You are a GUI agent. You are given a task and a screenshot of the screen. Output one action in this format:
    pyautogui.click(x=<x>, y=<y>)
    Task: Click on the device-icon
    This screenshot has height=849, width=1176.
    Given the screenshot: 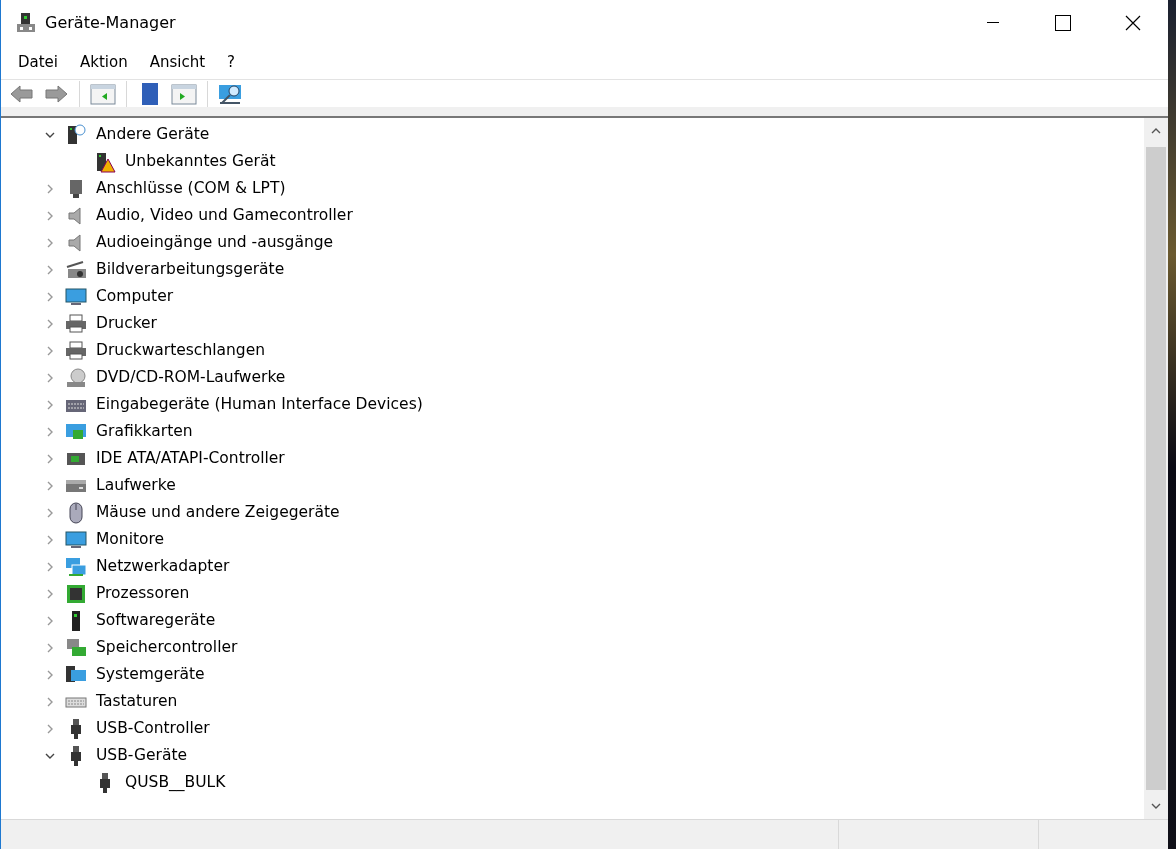 What is the action you would take?
    pyautogui.click(x=26, y=23)
    